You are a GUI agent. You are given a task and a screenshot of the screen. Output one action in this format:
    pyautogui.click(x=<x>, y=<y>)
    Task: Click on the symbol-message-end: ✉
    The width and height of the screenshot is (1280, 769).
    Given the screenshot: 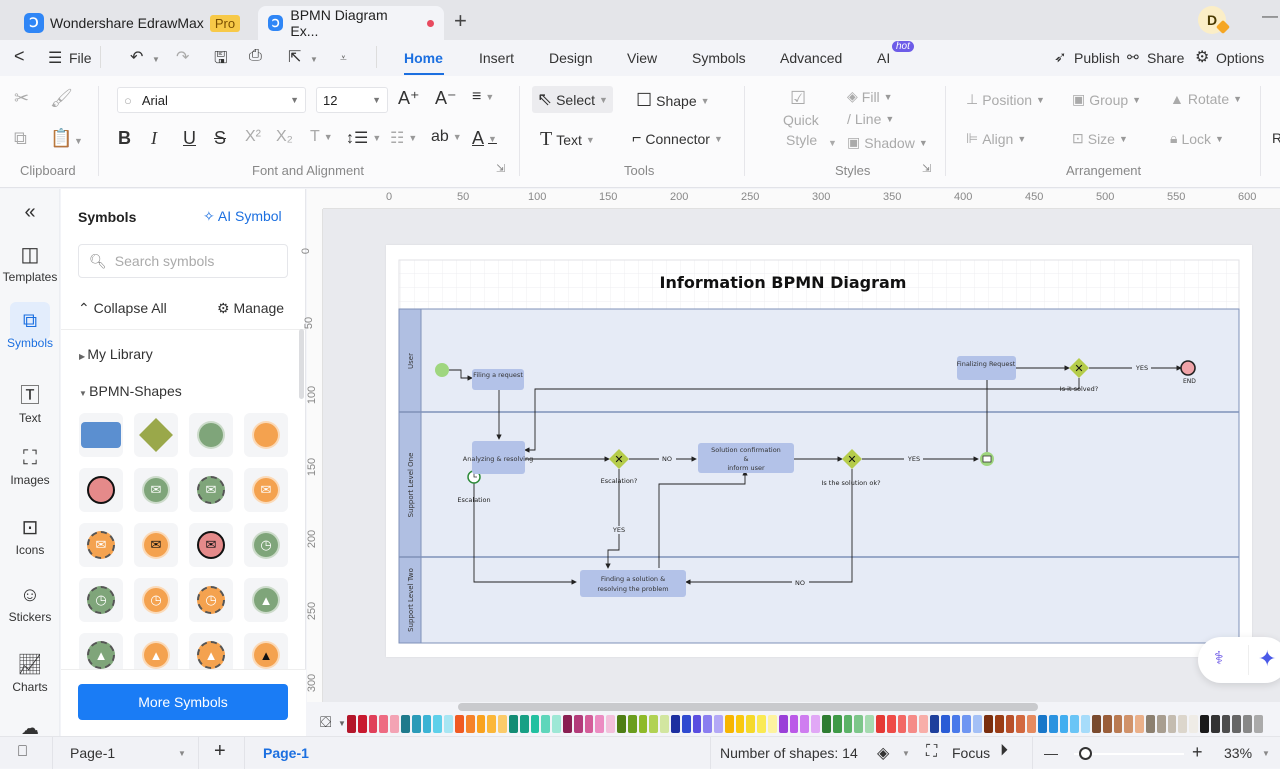 What is the action you would take?
    pyautogui.click(x=211, y=545)
    